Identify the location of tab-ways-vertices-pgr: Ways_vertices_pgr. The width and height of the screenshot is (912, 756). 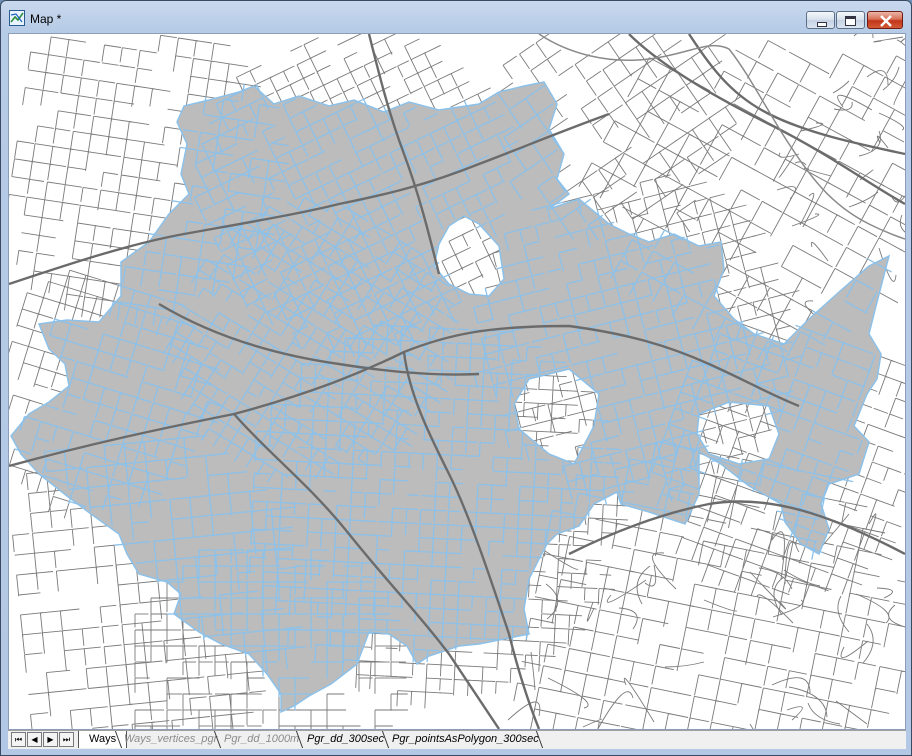
(170, 739).